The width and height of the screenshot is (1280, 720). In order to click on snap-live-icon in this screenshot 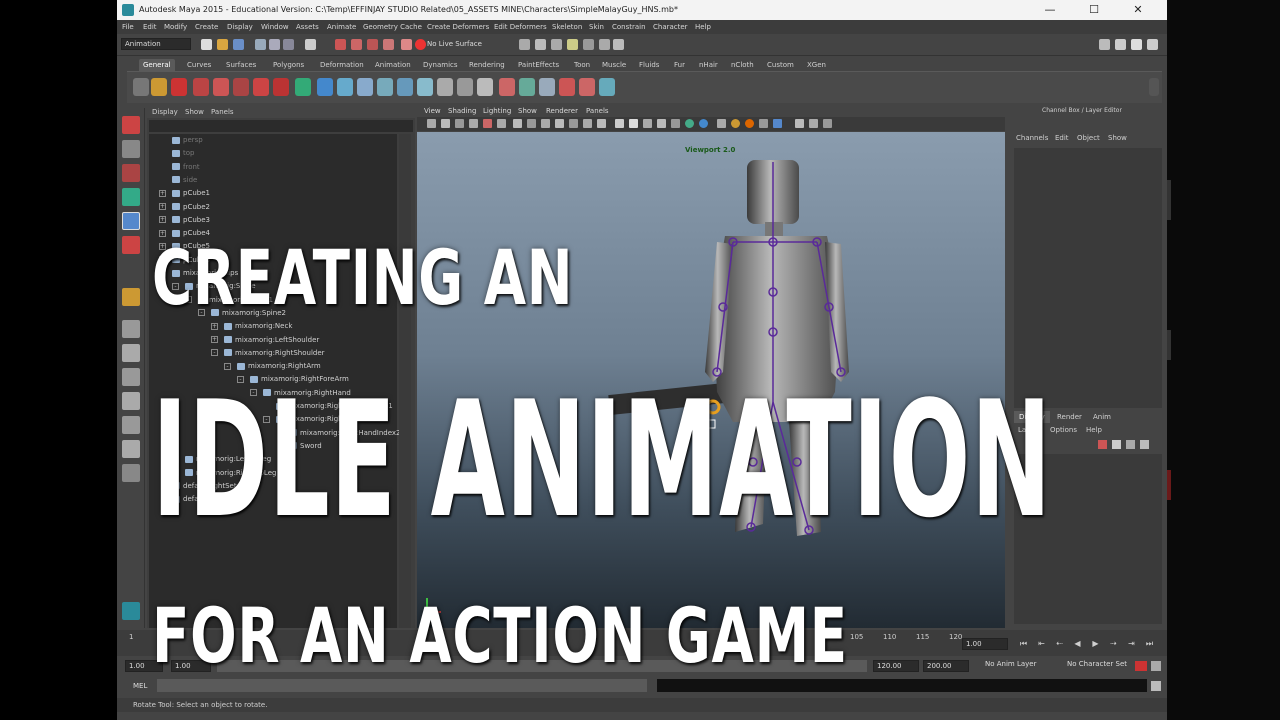, I will do `click(388, 44)`.